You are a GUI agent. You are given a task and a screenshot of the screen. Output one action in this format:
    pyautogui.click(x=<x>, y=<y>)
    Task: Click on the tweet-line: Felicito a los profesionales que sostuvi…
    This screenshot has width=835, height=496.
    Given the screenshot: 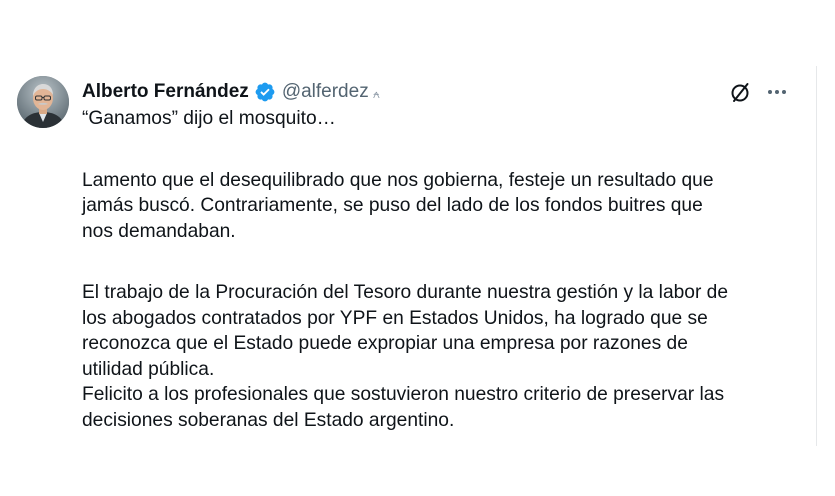 What is the action you would take?
    pyautogui.click(x=403, y=394)
    